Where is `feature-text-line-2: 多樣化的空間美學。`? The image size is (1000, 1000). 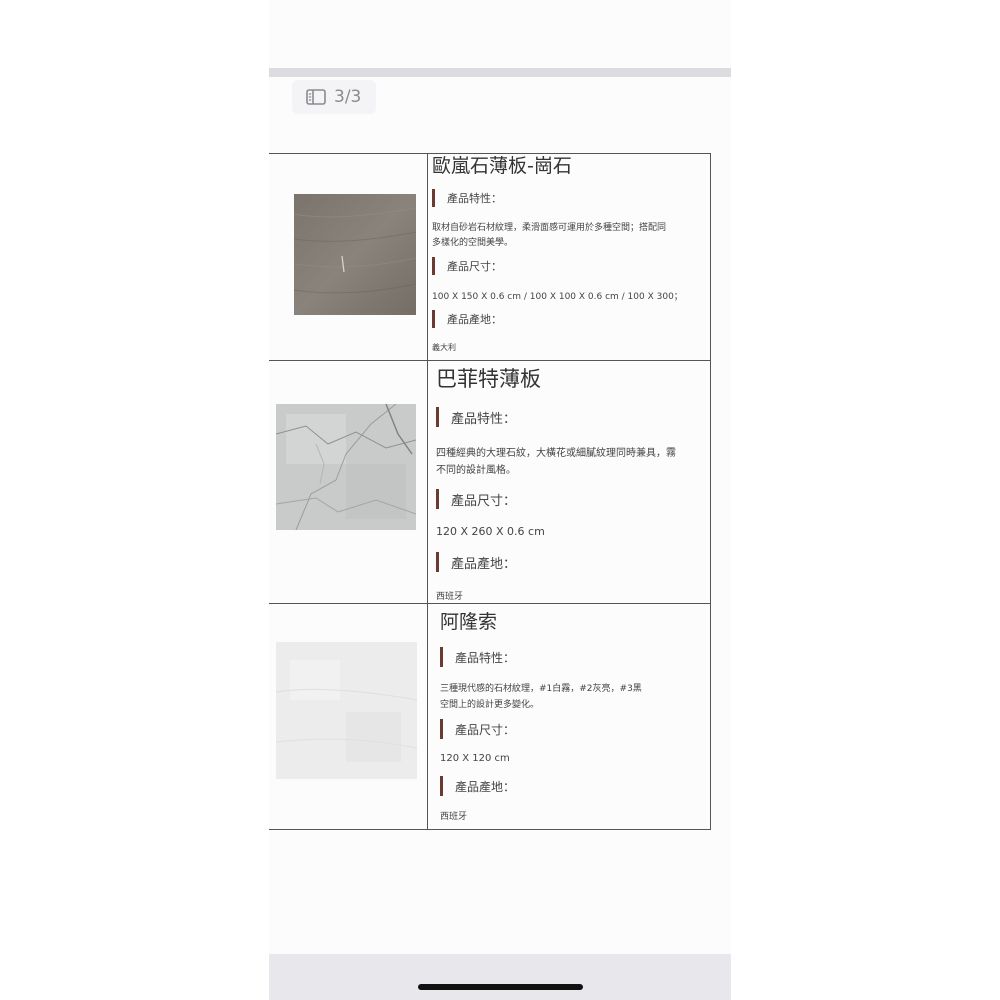 feature-text-line-2: 多樣化的空間美學。 is located at coordinates (473, 243).